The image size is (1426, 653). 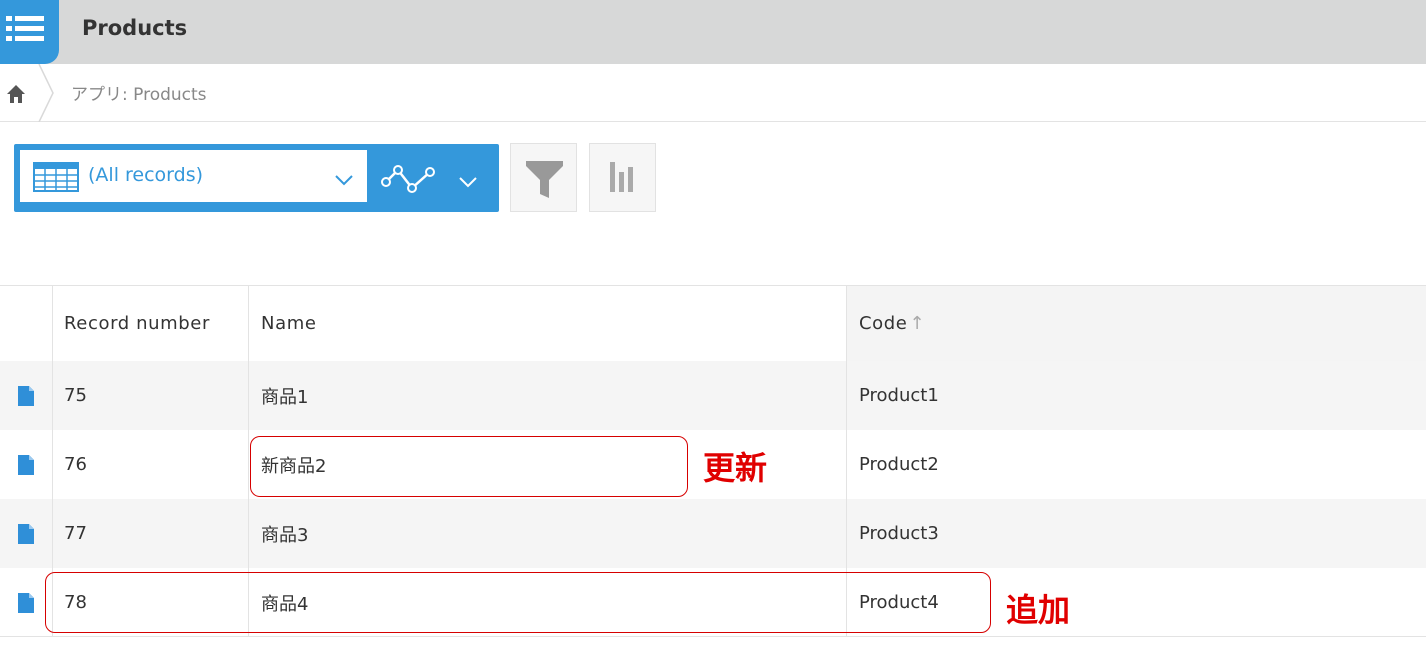 What do you see at coordinates (518, 602) in the screenshot?
I see `add-highlight-box` at bounding box center [518, 602].